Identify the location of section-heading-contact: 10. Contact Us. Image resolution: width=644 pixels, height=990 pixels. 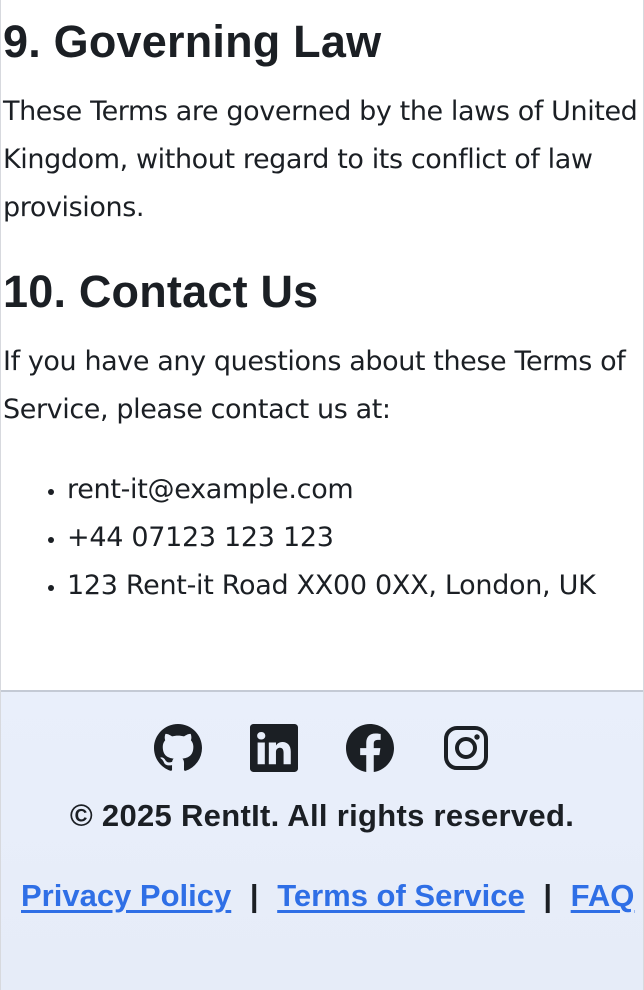
(161, 291).